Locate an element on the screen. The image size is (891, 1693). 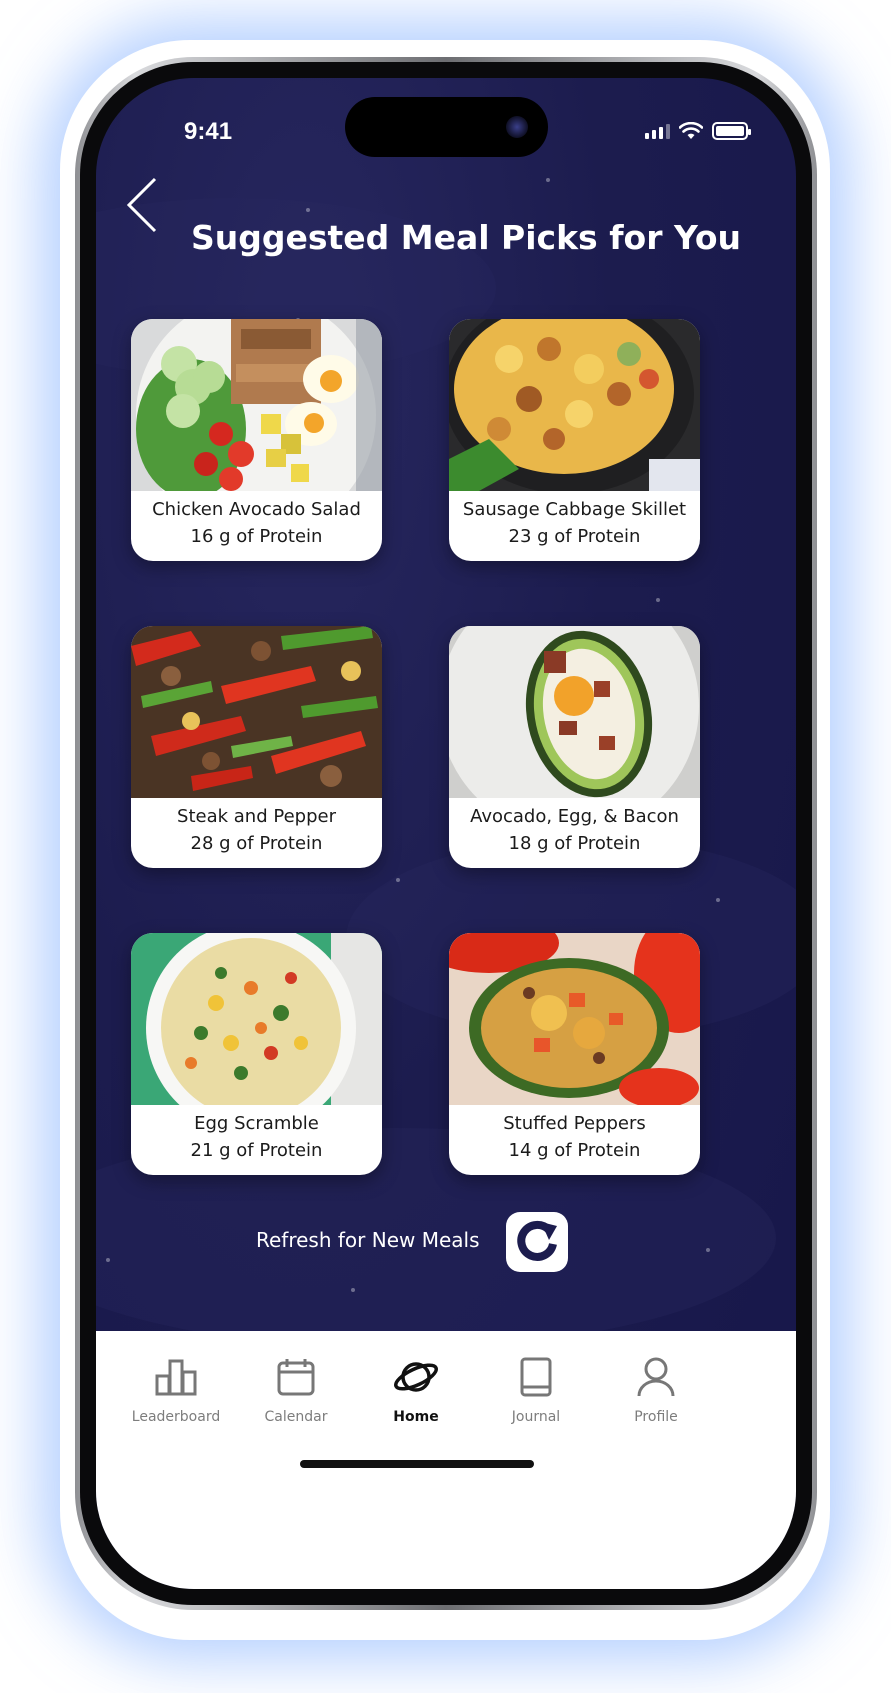
status-time: 9:41 is located at coordinates (208, 131).